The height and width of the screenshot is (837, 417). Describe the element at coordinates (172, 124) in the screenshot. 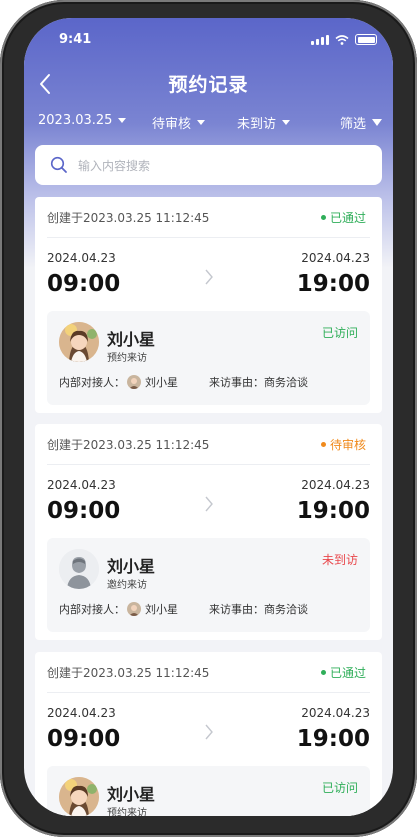

I see `review-filter-label: 待审核` at that location.